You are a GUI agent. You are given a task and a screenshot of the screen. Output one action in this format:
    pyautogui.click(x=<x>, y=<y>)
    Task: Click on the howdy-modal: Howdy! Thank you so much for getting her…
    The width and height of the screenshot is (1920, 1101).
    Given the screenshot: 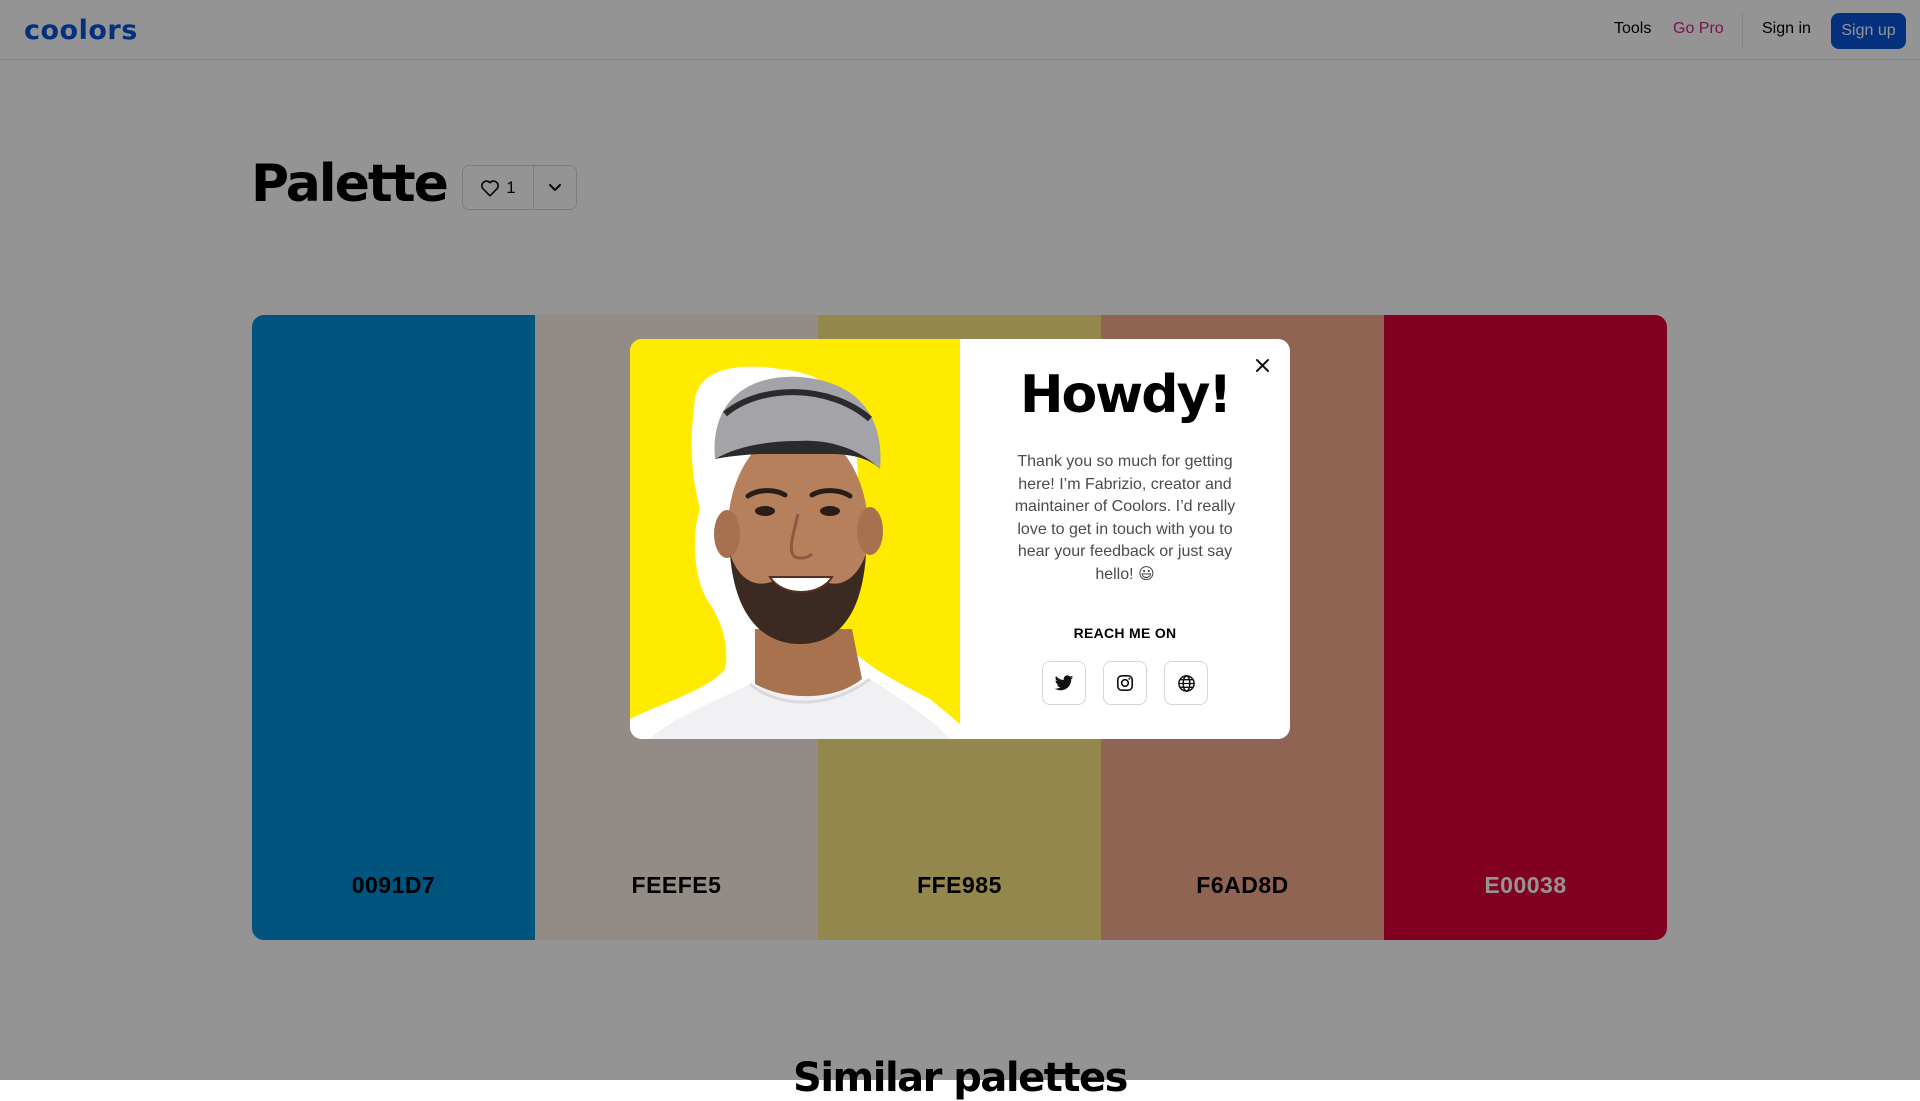 What is the action you would take?
    pyautogui.click(x=960, y=539)
    